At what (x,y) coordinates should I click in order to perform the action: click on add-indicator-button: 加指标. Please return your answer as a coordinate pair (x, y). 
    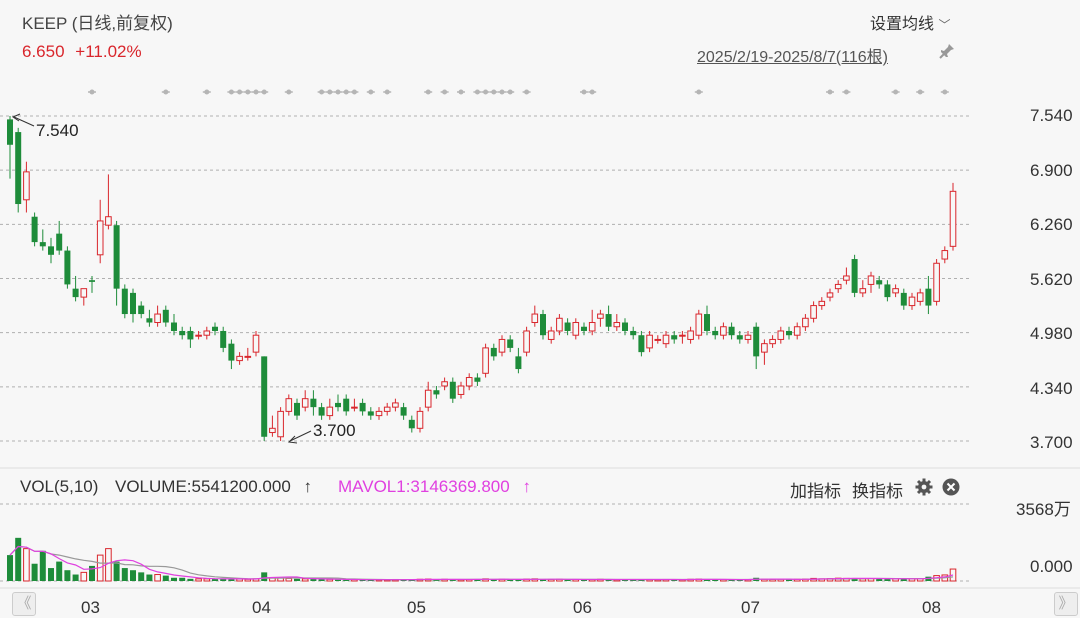
    Looking at the image, I should click on (815, 489).